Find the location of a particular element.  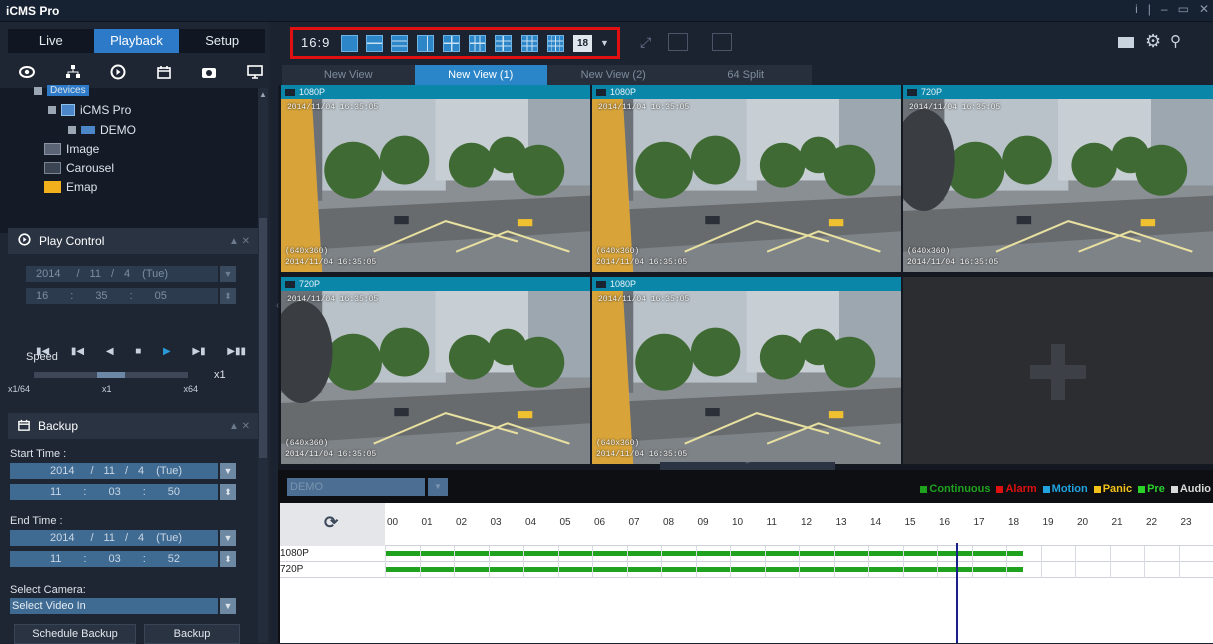

tab-64-split: 64 Split is located at coordinates (745, 75).